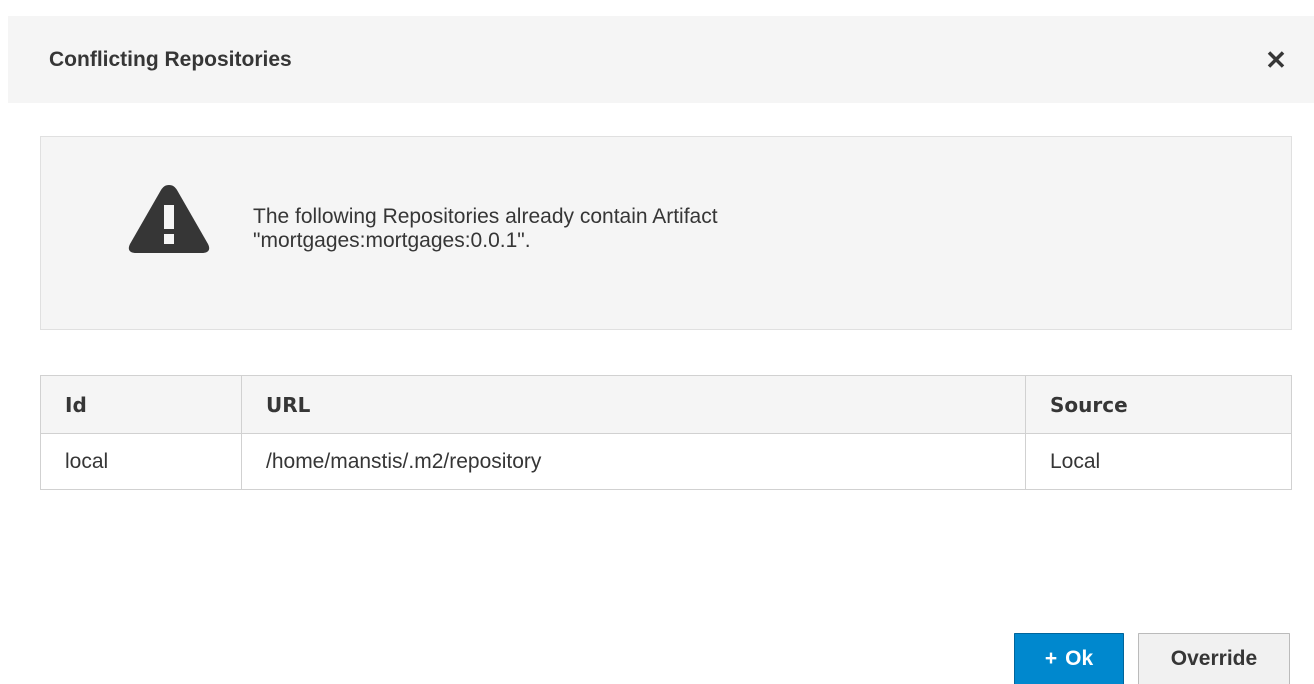  What do you see at coordinates (1079, 658) in the screenshot?
I see `ok-button-label: Ok` at bounding box center [1079, 658].